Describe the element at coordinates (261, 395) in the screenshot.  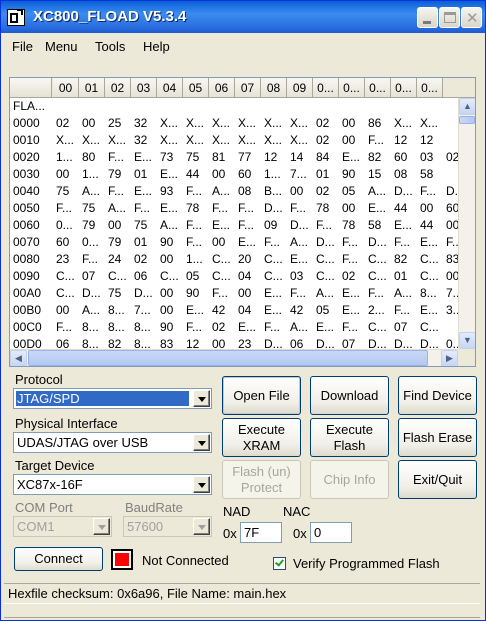
I see `open-file-button: Open File` at that location.